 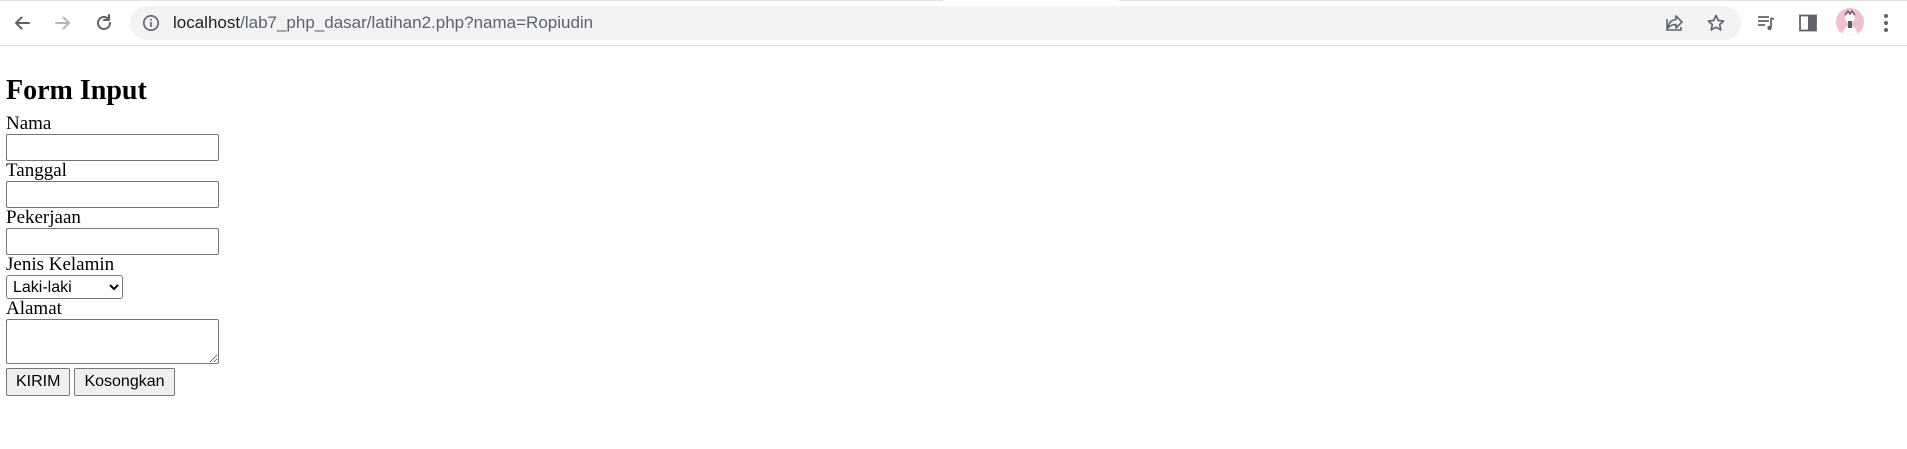 I want to click on info-icon, so click(x=151, y=23).